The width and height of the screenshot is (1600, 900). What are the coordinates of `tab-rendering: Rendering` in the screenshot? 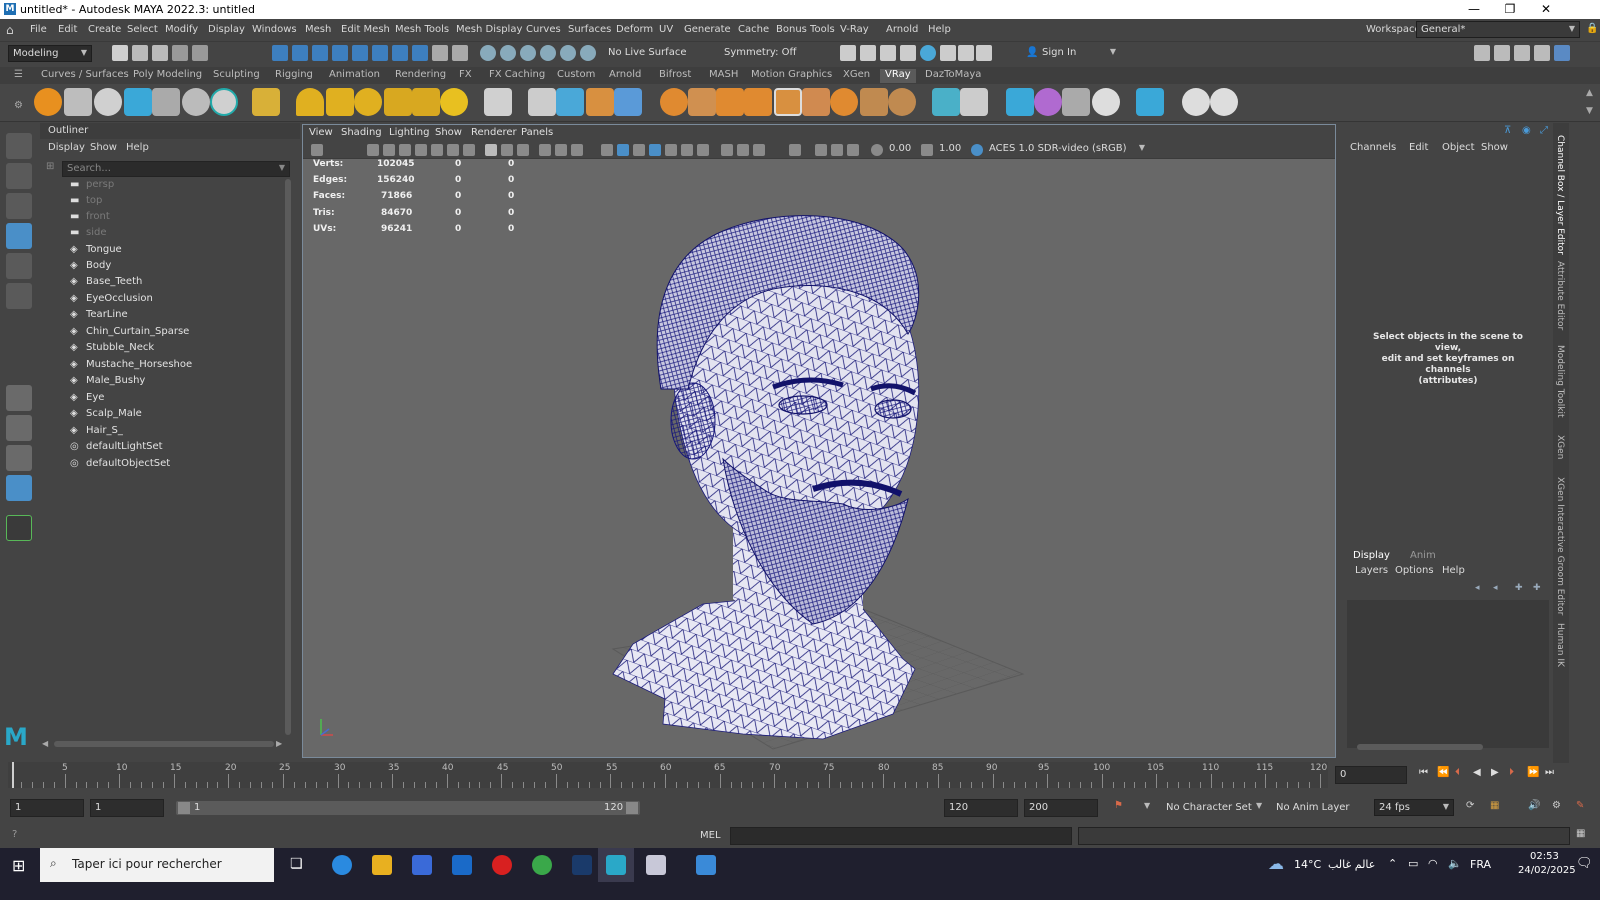 It's located at (420, 76).